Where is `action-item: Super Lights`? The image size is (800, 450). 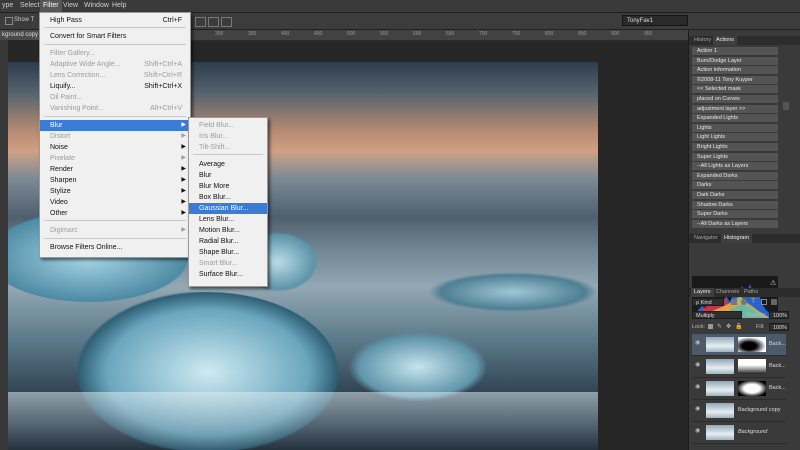 action-item: Super Lights is located at coordinates (735, 157).